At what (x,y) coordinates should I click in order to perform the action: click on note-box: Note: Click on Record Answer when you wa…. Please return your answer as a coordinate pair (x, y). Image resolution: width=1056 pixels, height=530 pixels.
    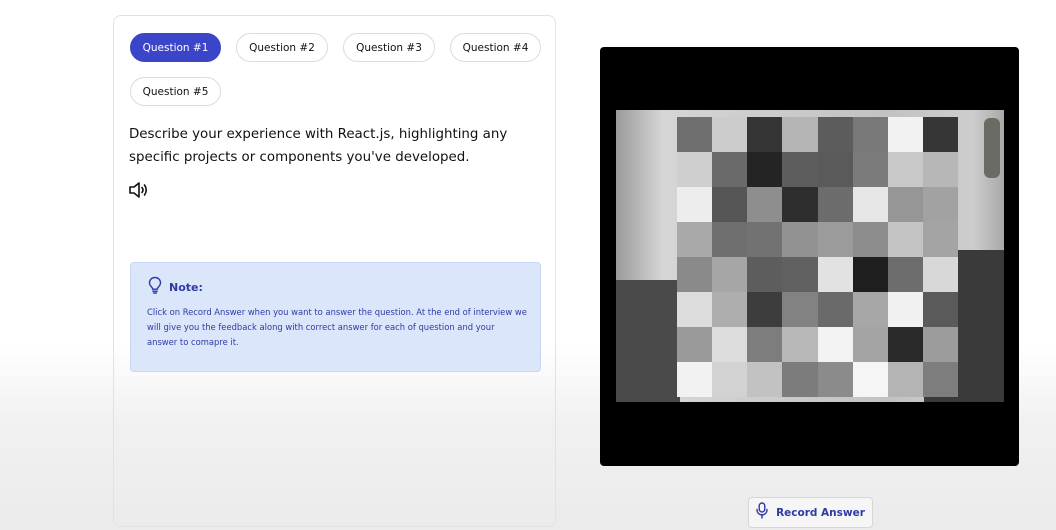
    Looking at the image, I should click on (335, 317).